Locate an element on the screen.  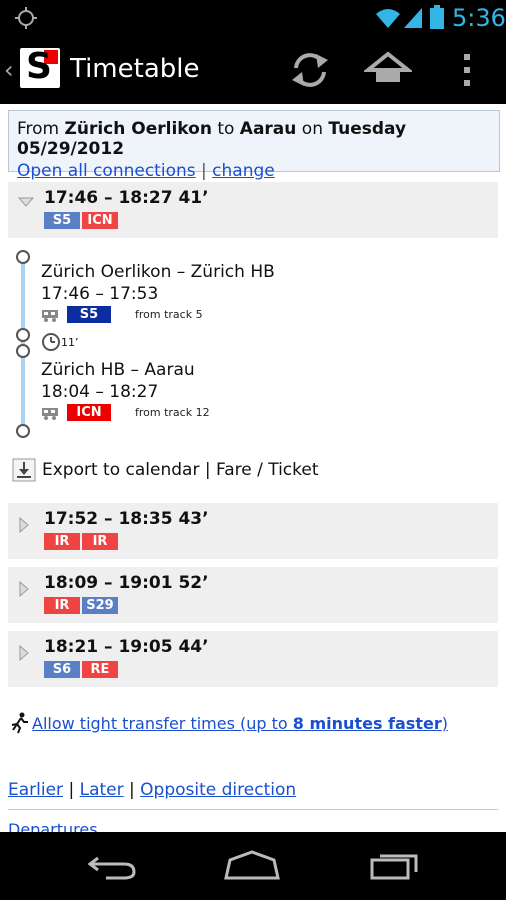
leg-info: ICN from track 12 is located at coordinates (125, 412).